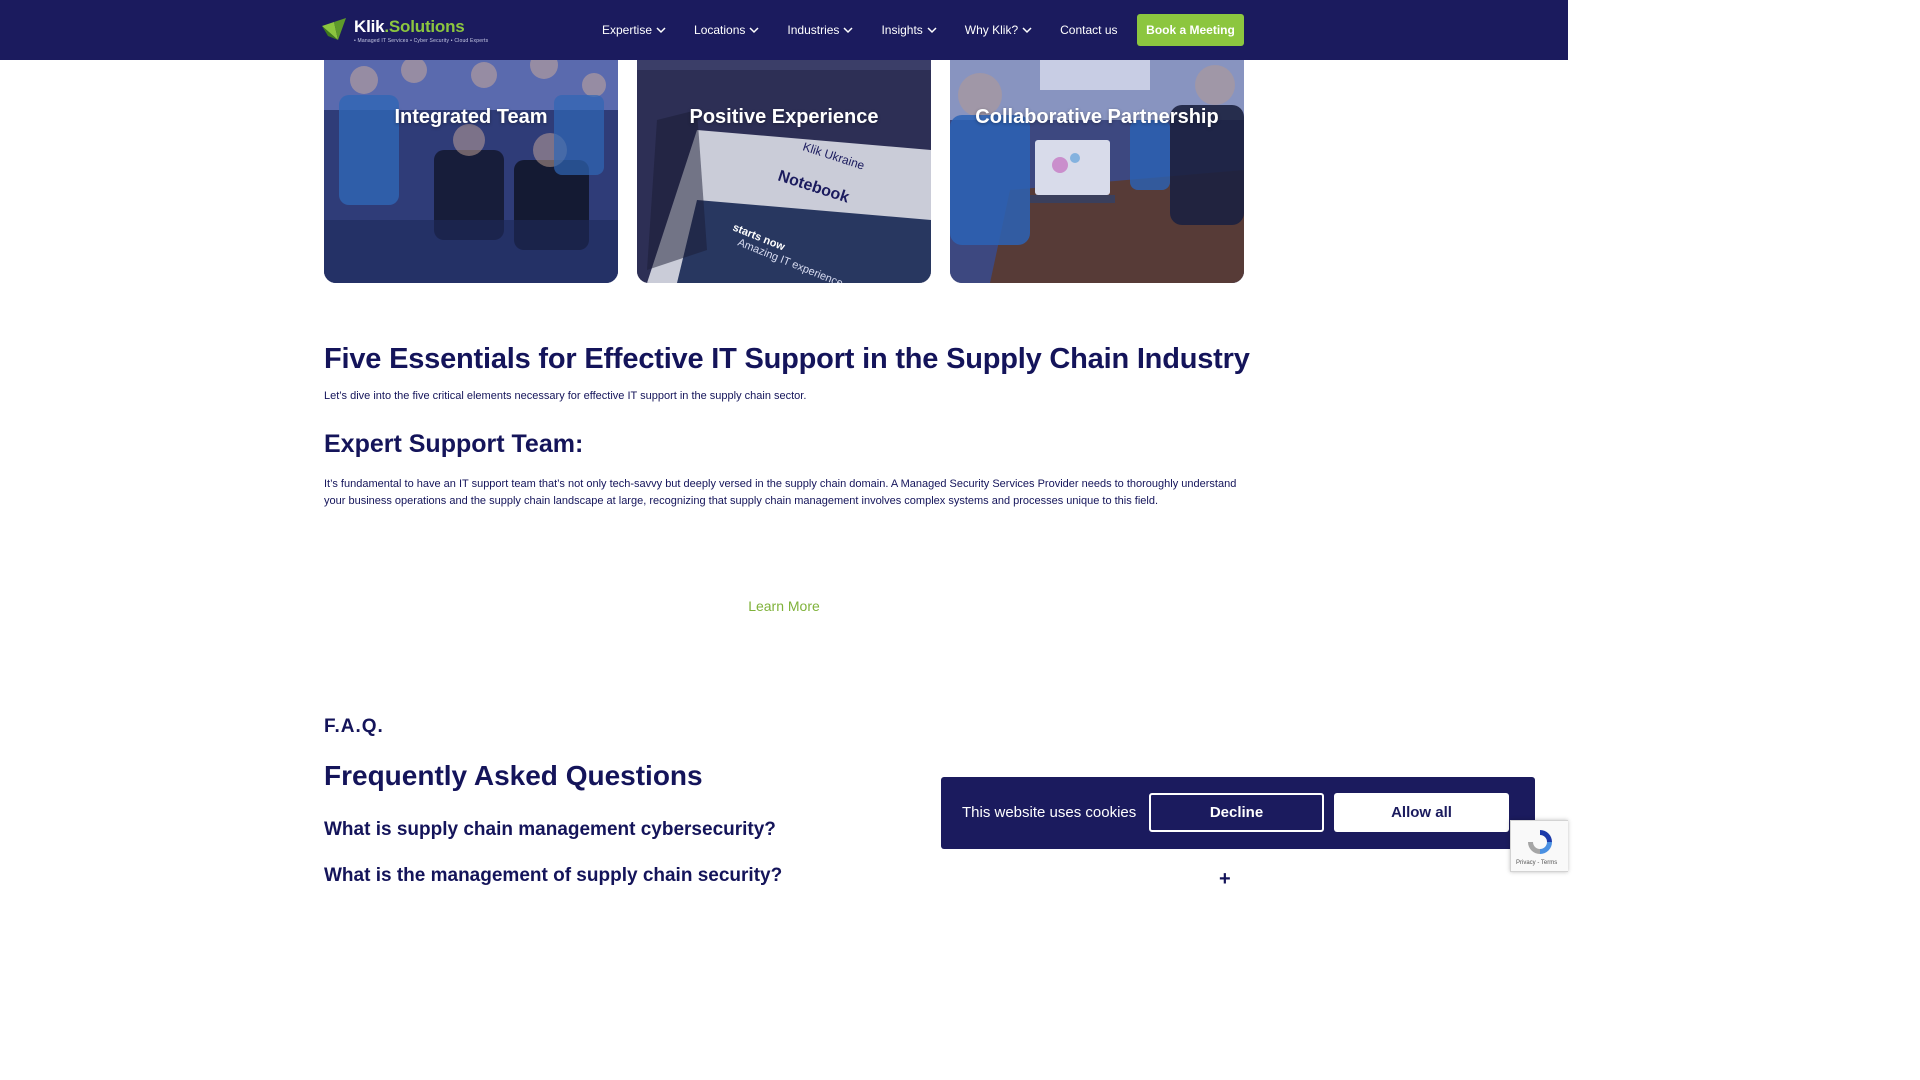 Image resolution: width=1920 pixels, height=1080 pixels. Describe the element at coordinates (454, 444) in the screenshot. I see `section-title: Expert Support Team:` at that location.